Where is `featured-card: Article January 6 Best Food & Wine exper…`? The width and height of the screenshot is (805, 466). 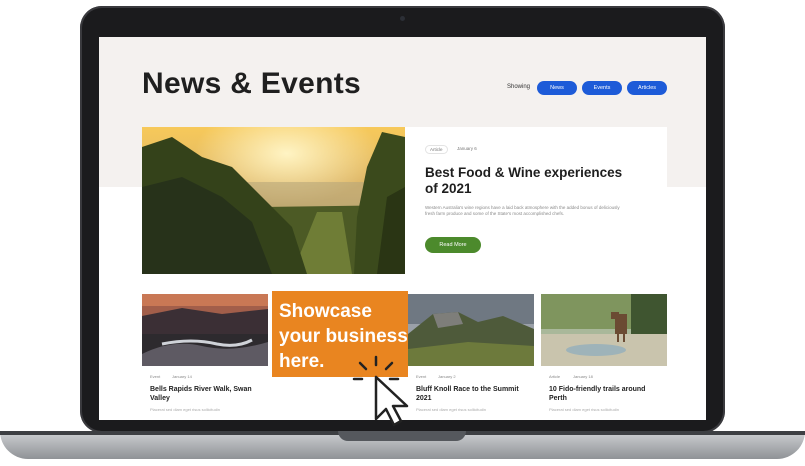
featured-card: Article January 6 Best Food & Wine exper… is located at coordinates (536, 200).